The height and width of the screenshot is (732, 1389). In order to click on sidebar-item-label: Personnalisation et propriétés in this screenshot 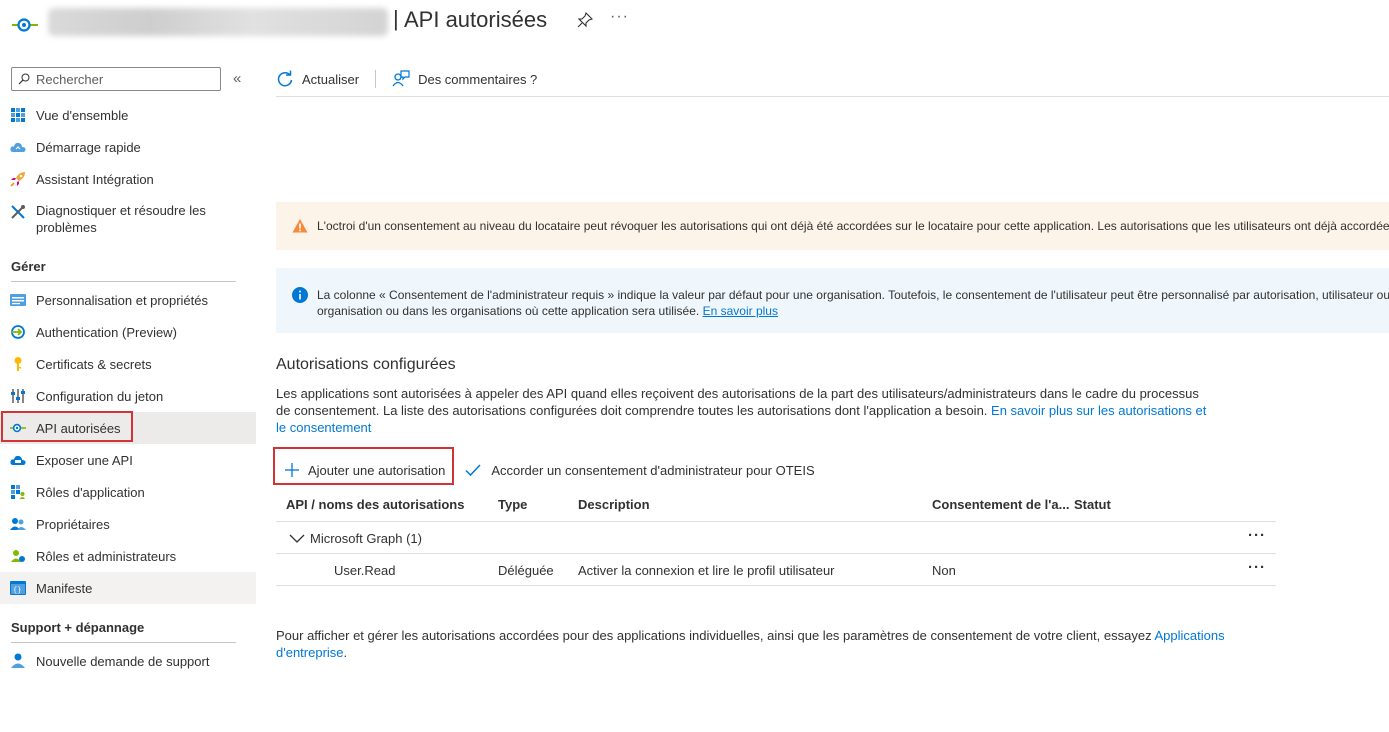, I will do `click(122, 300)`.